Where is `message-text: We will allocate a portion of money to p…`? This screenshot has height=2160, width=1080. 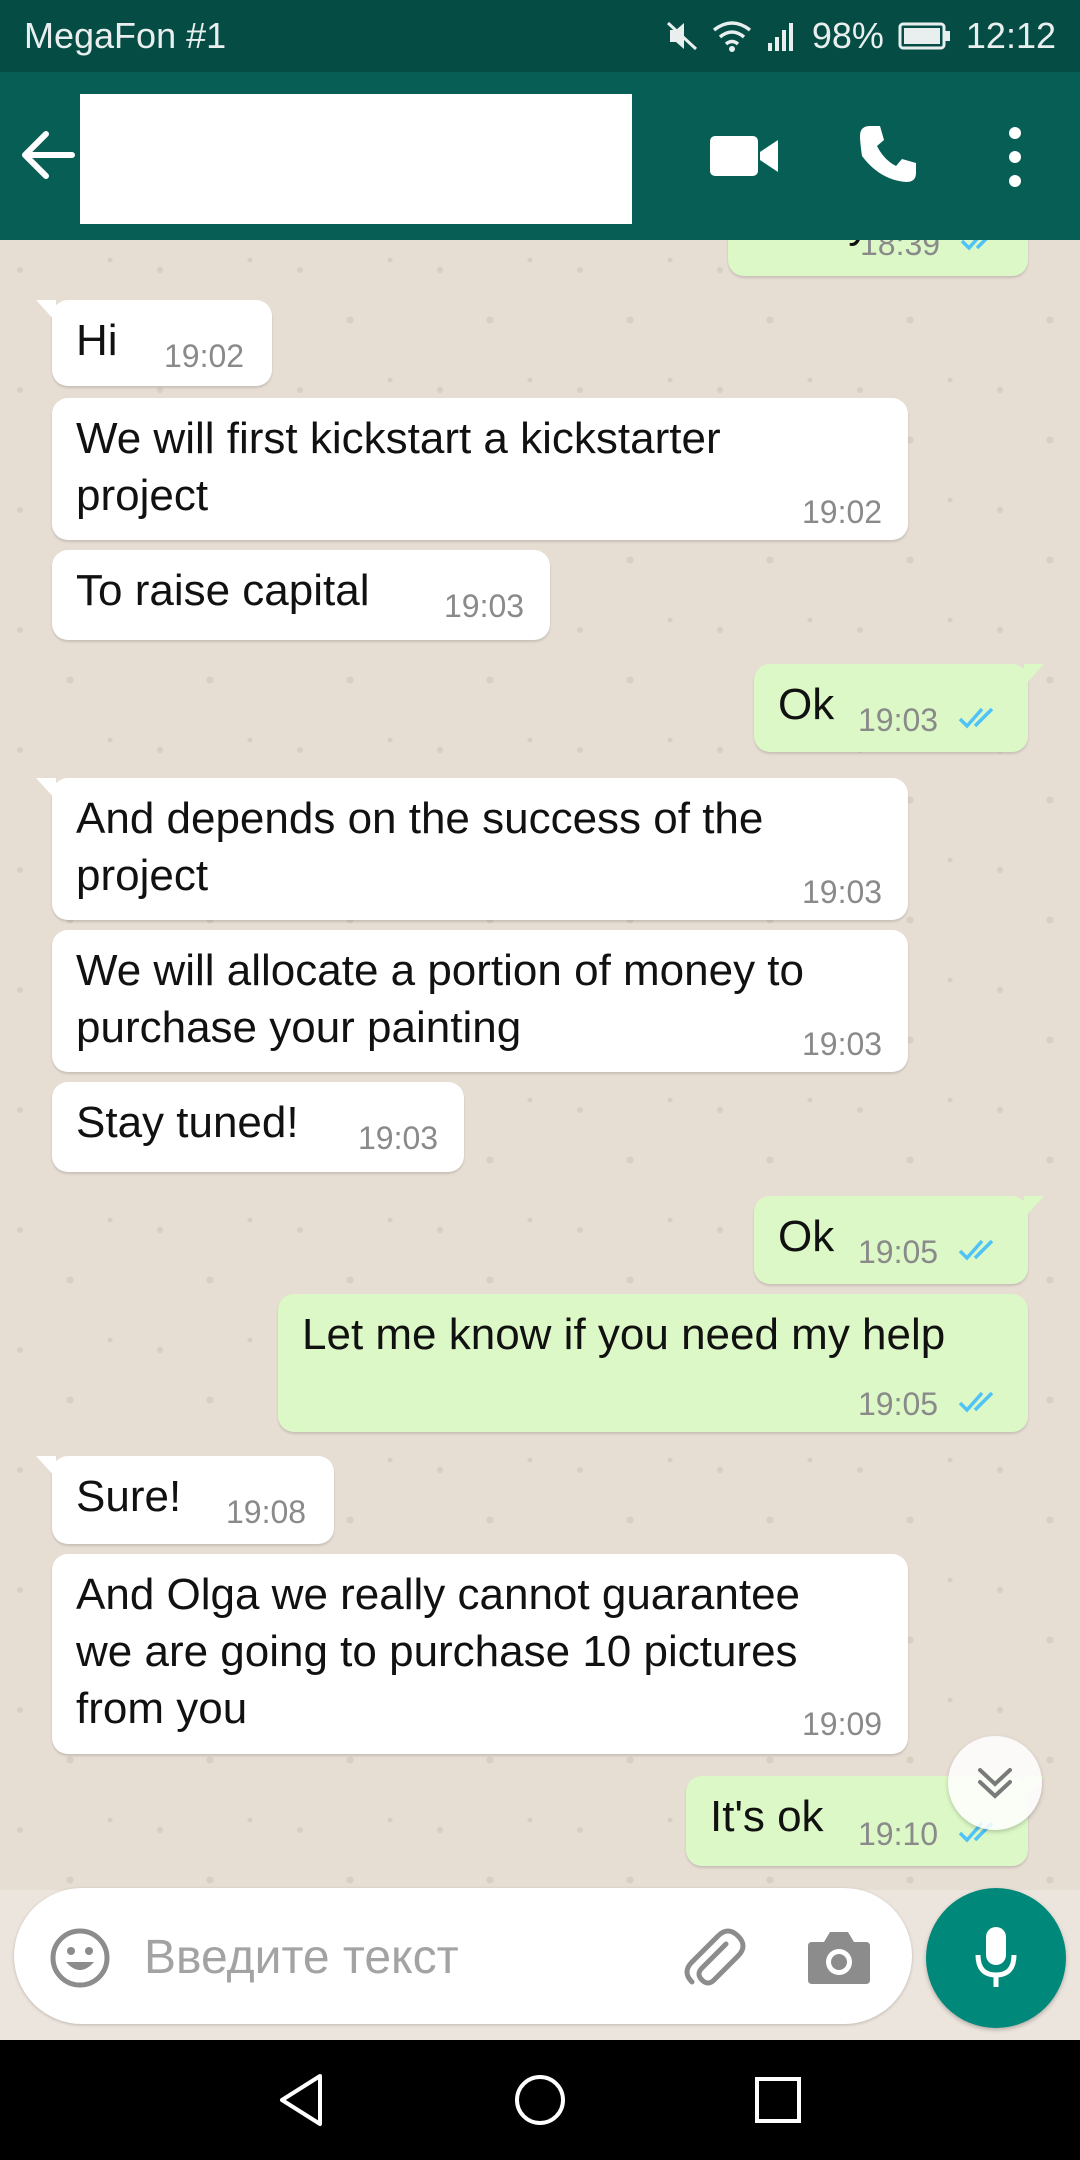 message-text: We will allocate a portion of money to p… is located at coordinates (440, 999).